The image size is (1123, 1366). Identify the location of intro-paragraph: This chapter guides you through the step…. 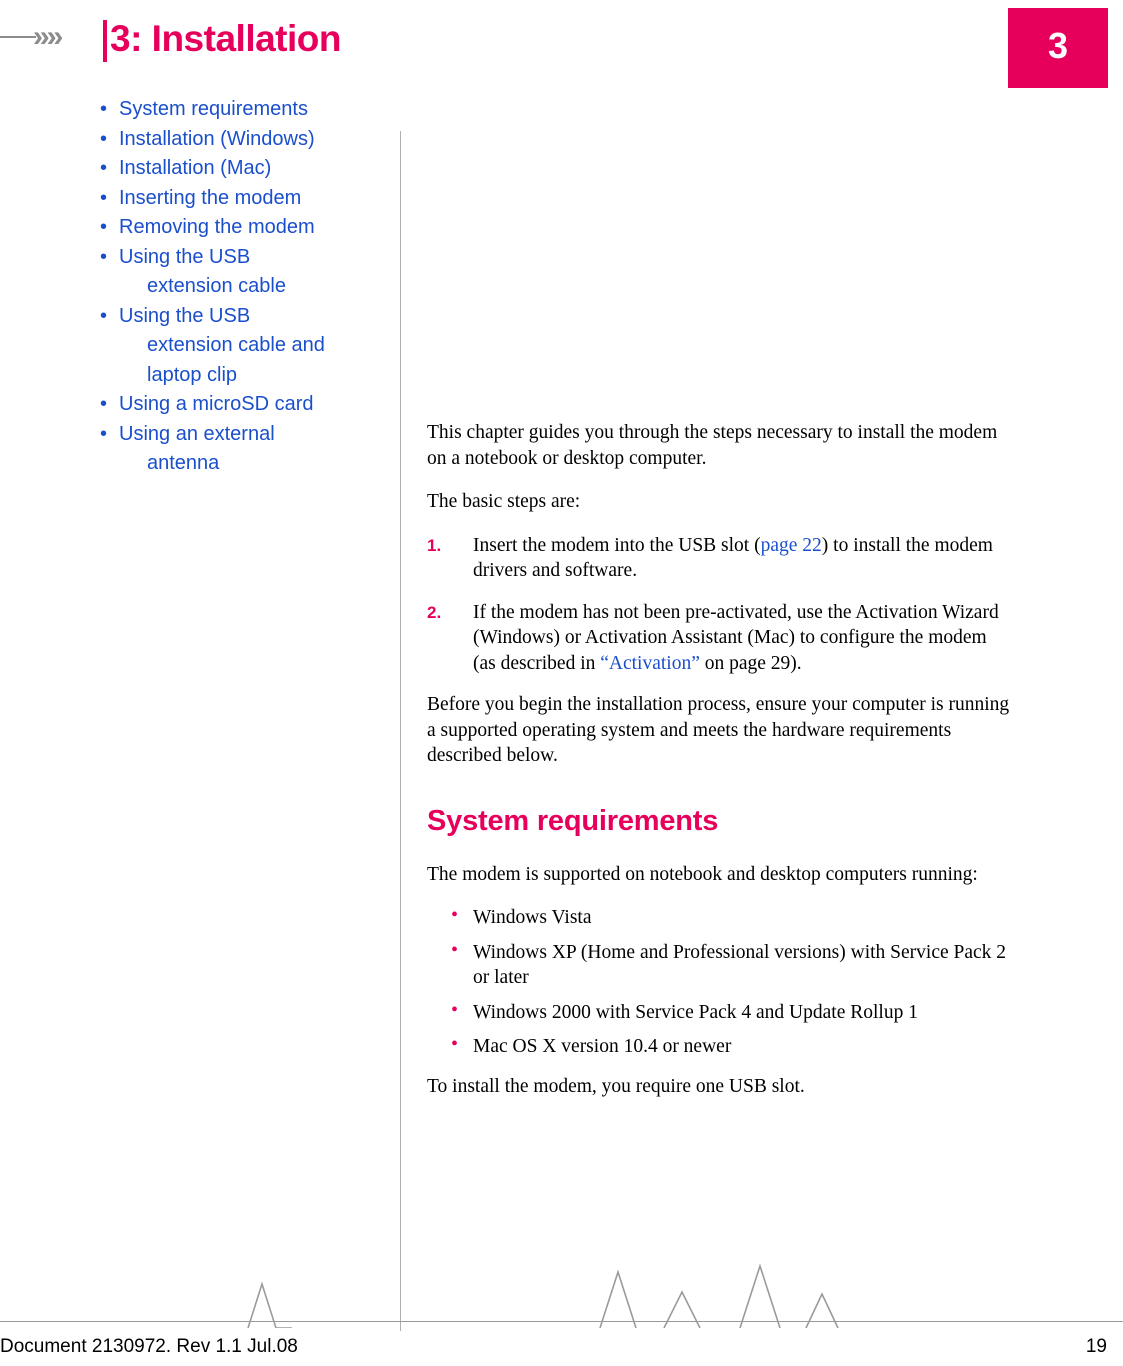
(712, 445).